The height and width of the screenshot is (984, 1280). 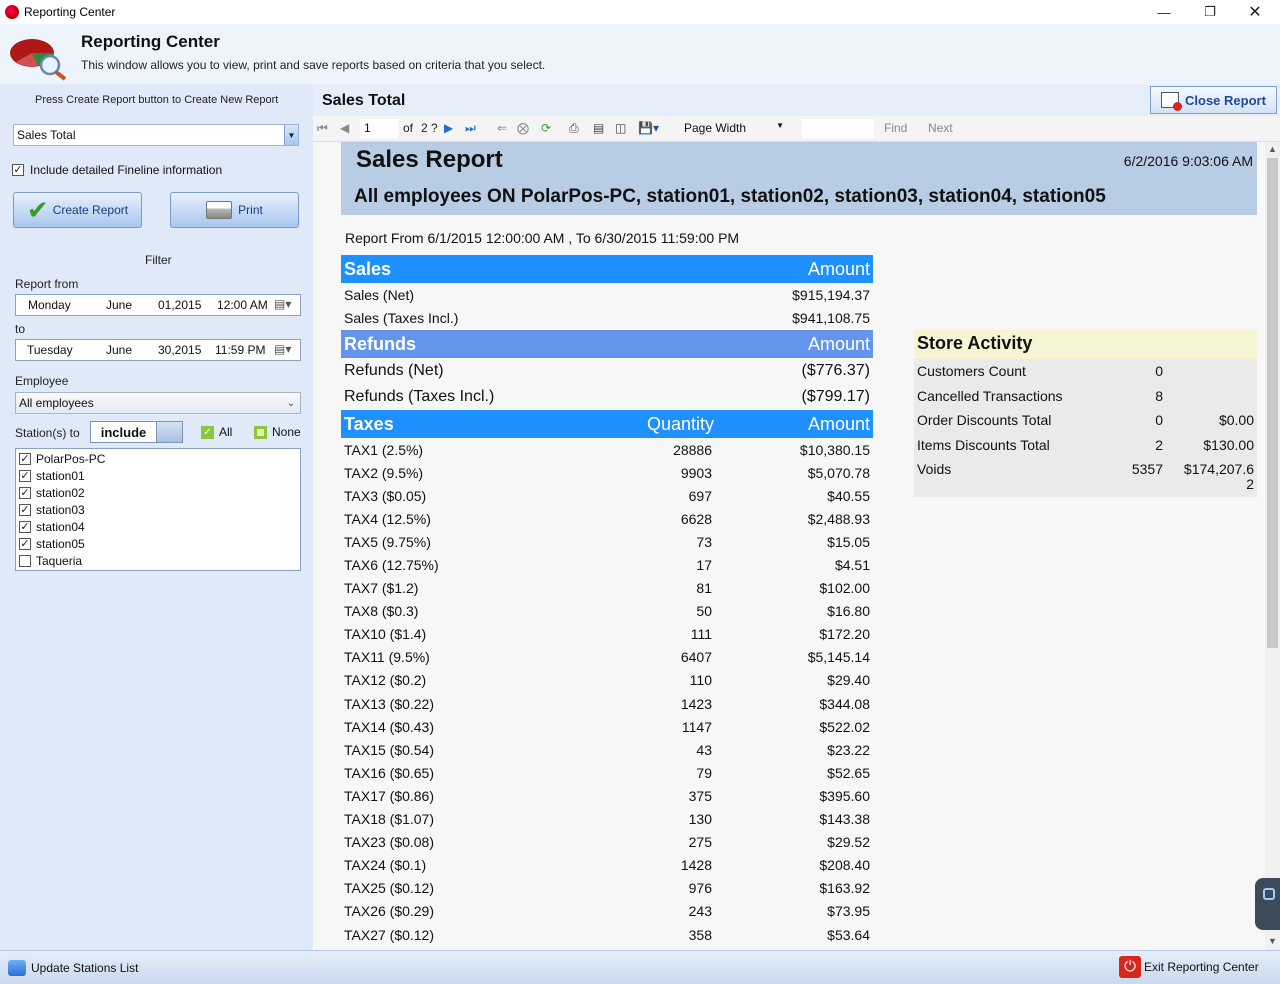 I want to click on station-item: ✓ station01, so click(x=158, y=475).